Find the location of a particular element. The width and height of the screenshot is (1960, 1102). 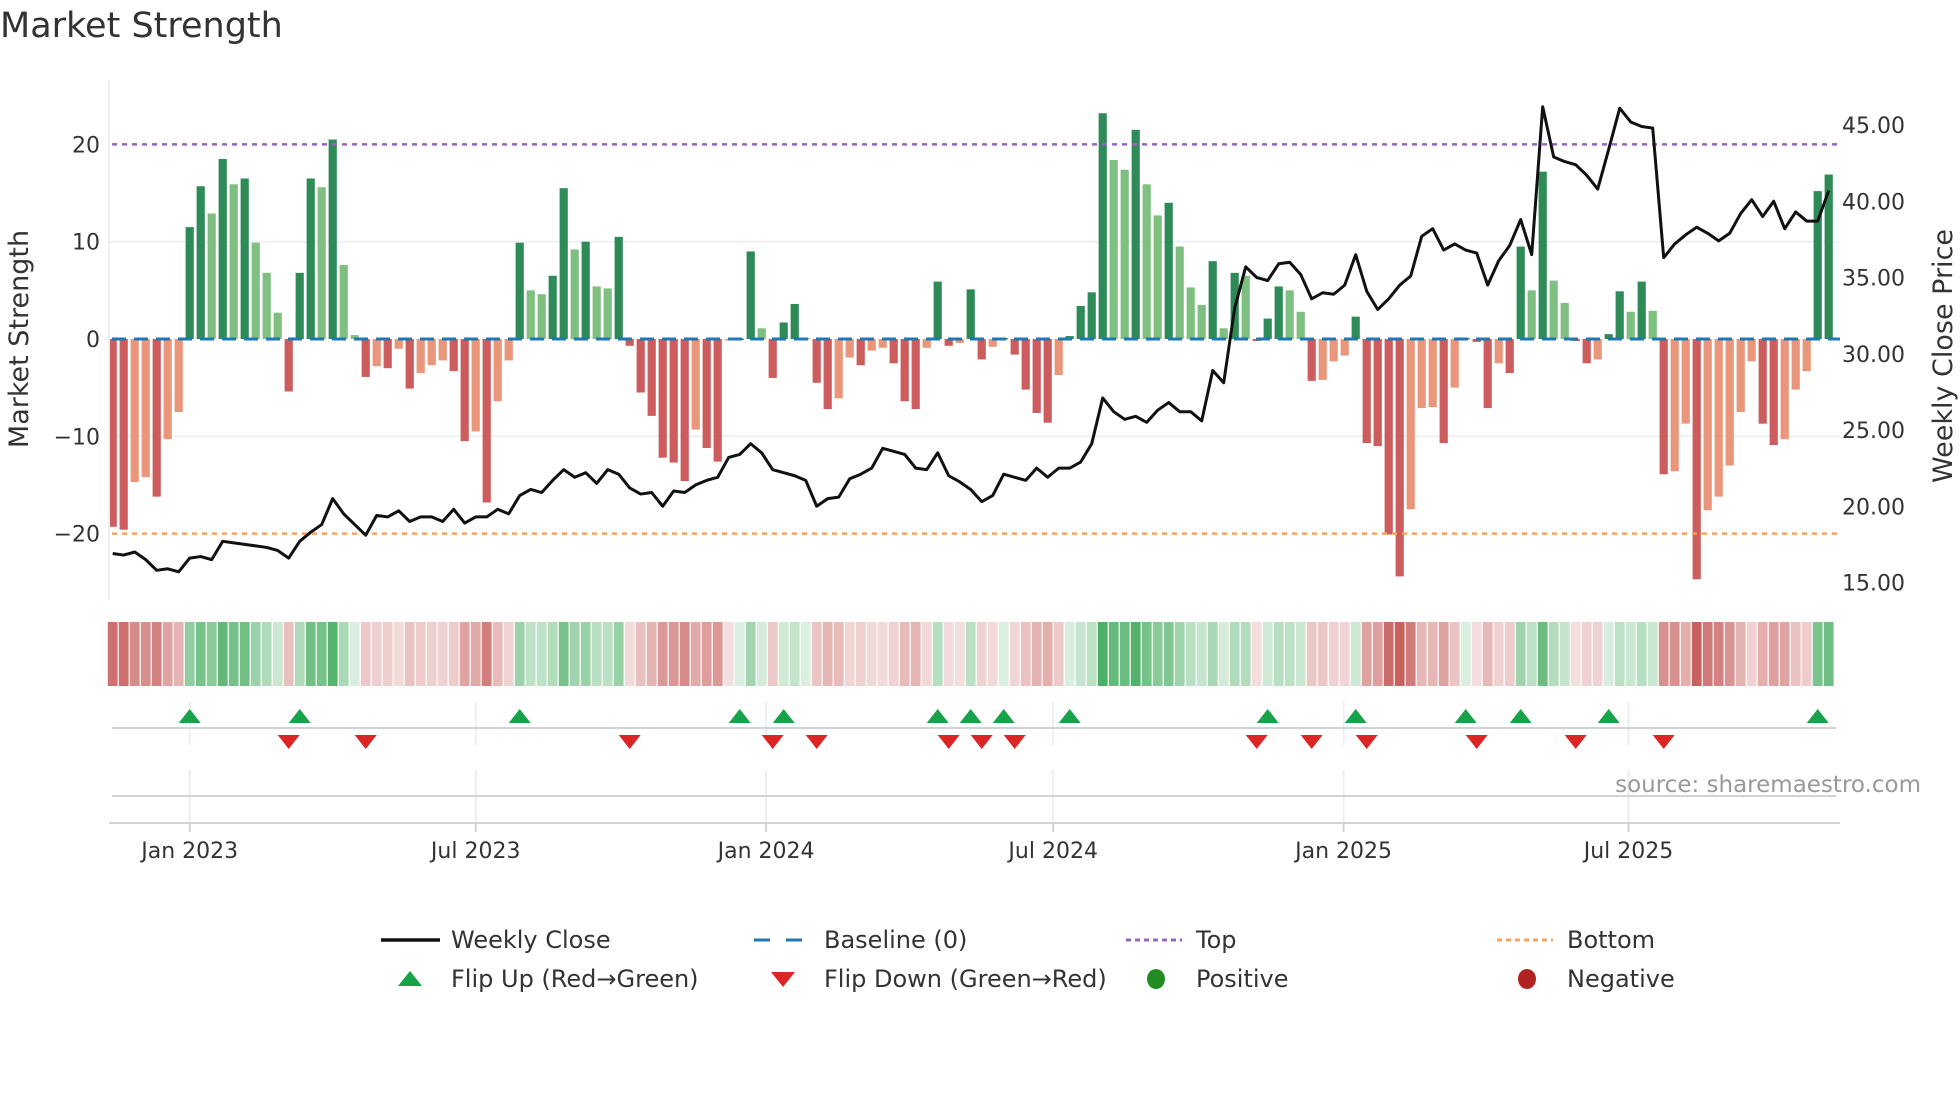

x-tick-label: Jan 2023 is located at coordinates (188, 851).